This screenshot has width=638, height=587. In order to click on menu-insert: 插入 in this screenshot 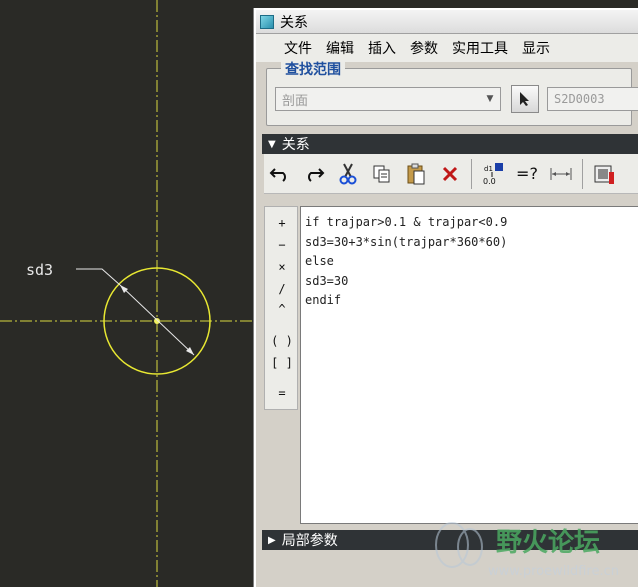, I will do `click(385, 48)`.